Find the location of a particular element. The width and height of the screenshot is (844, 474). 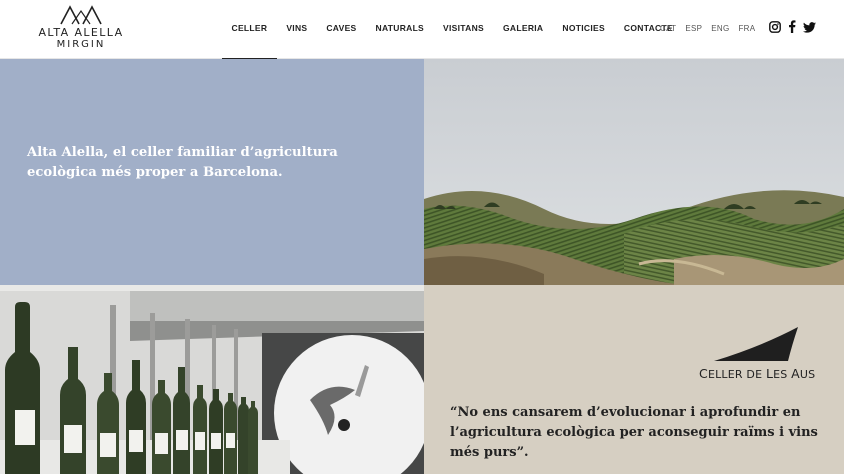

facebook-icon is located at coordinates (792, 29).